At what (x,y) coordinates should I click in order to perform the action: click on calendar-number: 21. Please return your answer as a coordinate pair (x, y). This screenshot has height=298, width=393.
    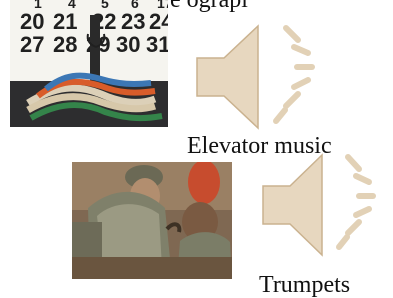
    Looking at the image, I should click on (65, 21).